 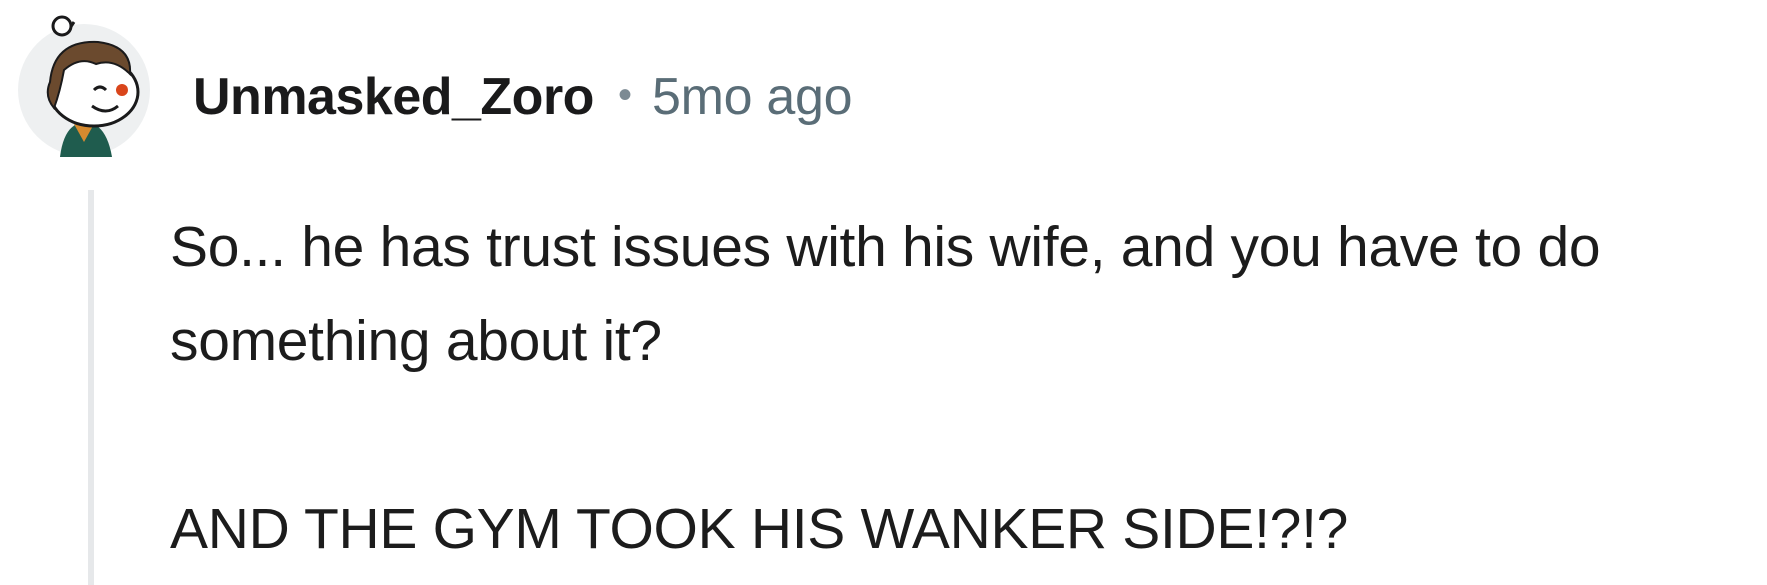 I want to click on username-link: Unmasked_Zoro, so click(x=393, y=97).